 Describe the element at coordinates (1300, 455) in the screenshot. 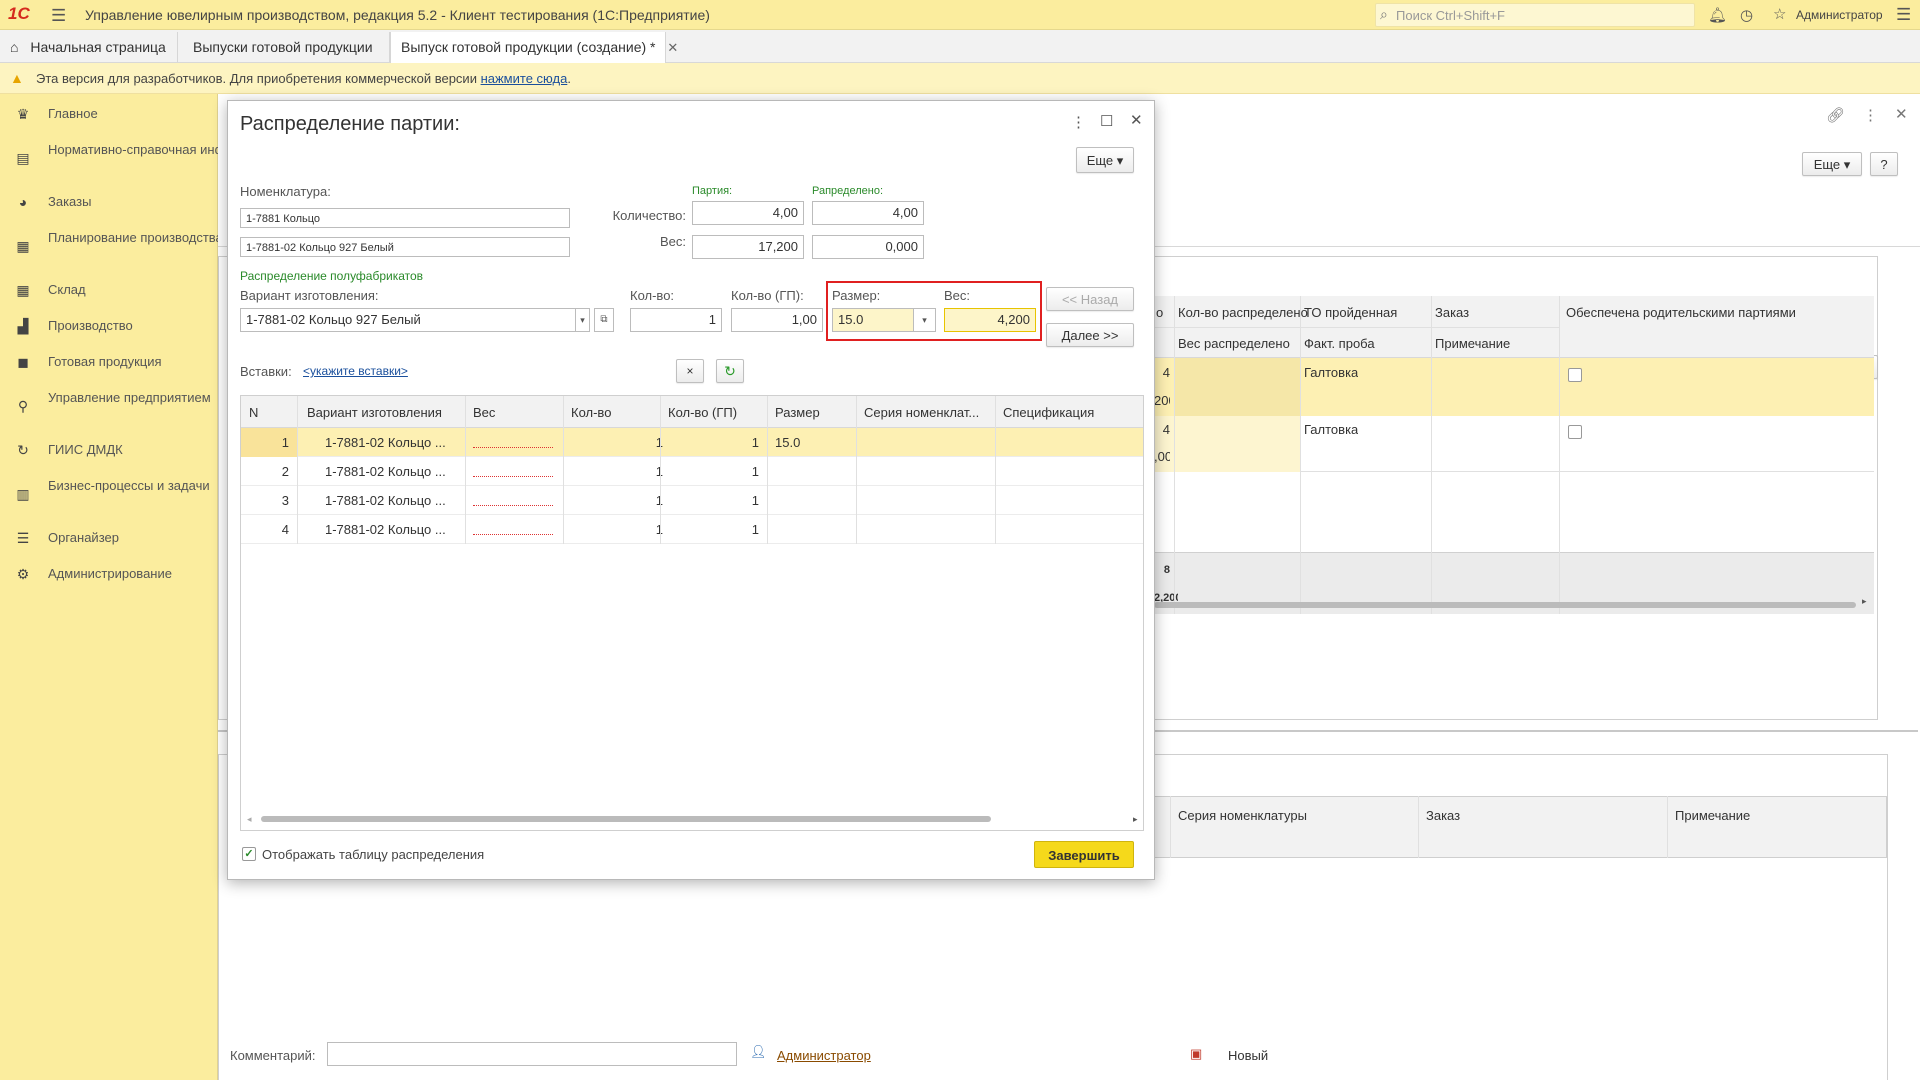

I see `bg-grid-divider` at that location.